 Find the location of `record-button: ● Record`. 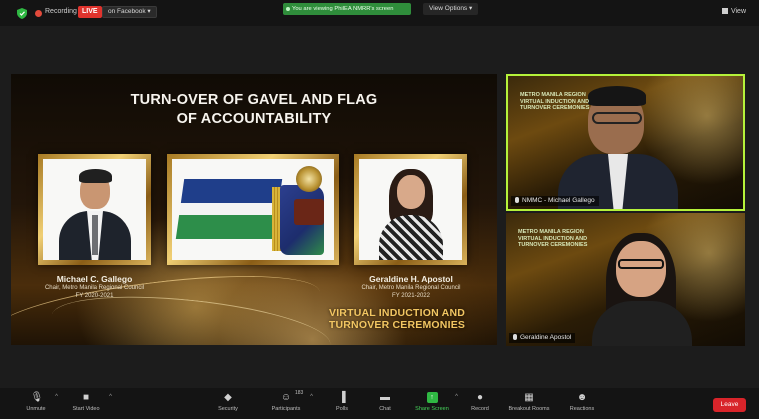

record-button: ● Record is located at coordinates (480, 402).